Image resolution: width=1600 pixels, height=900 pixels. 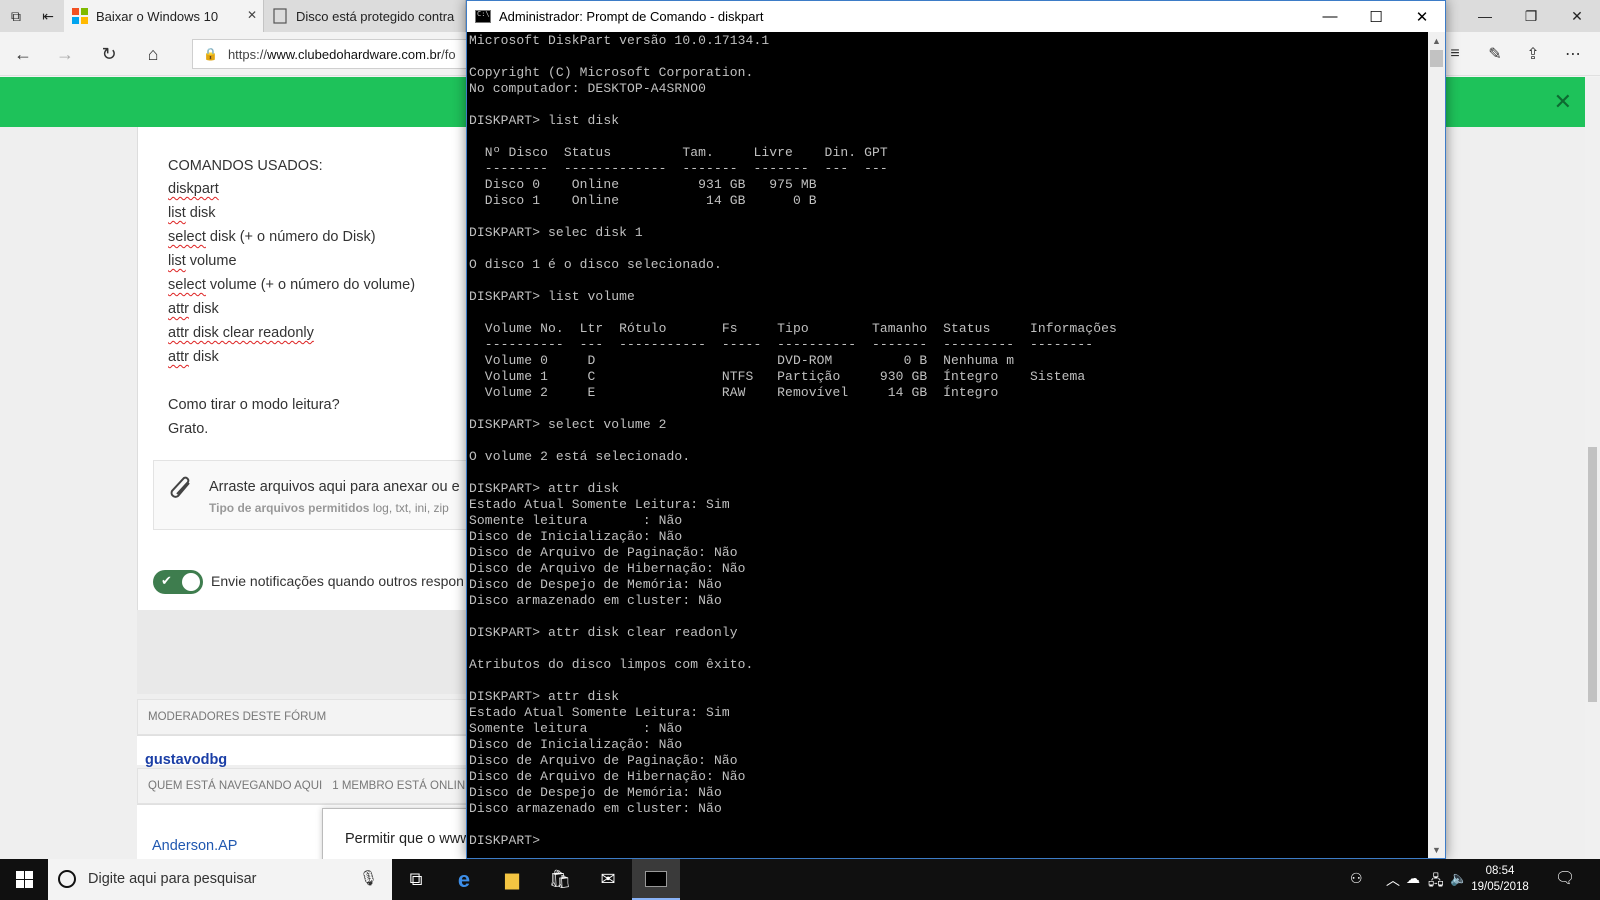 What do you see at coordinates (272, 237) in the screenshot?
I see `post-line: select disk (+ o número do Disk)` at bounding box center [272, 237].